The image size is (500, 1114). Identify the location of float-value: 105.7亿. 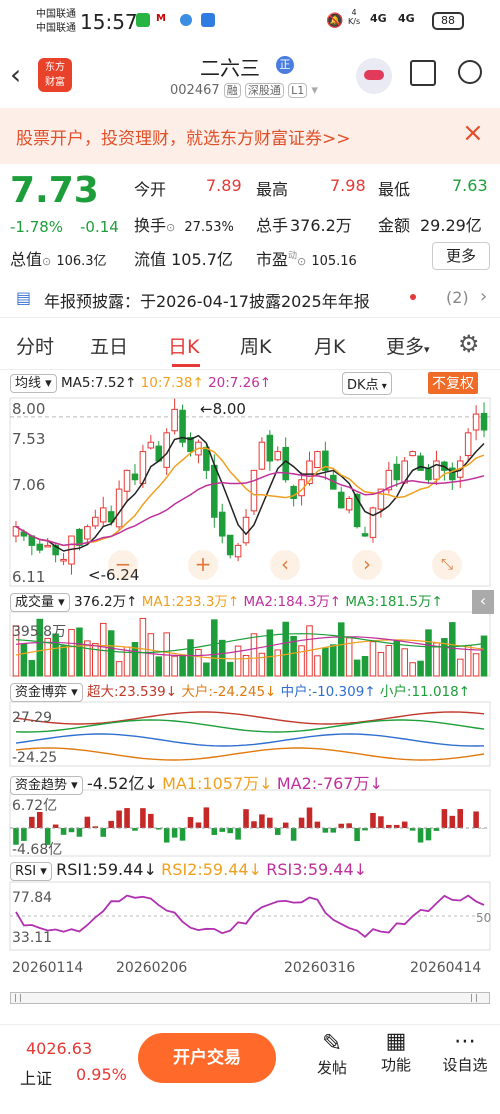
(202, 259).